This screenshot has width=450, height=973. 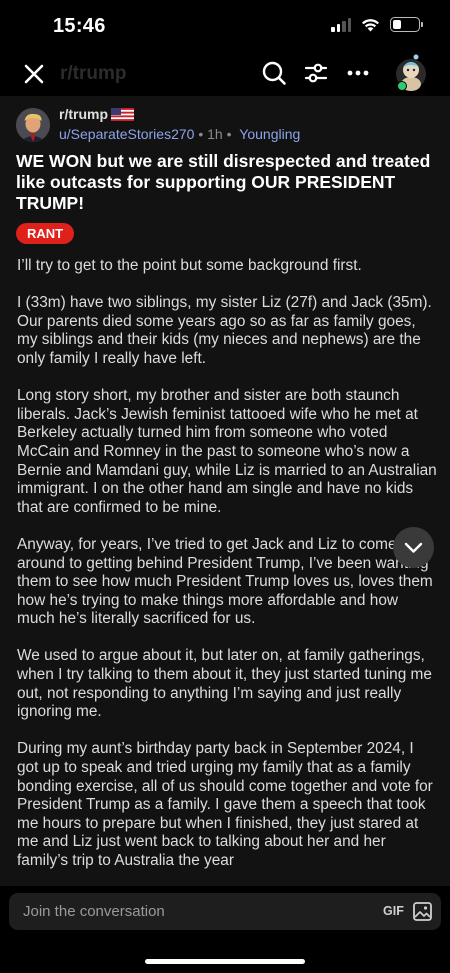 I want to click on status-bar: 15:46, so click(x=225, y=27).